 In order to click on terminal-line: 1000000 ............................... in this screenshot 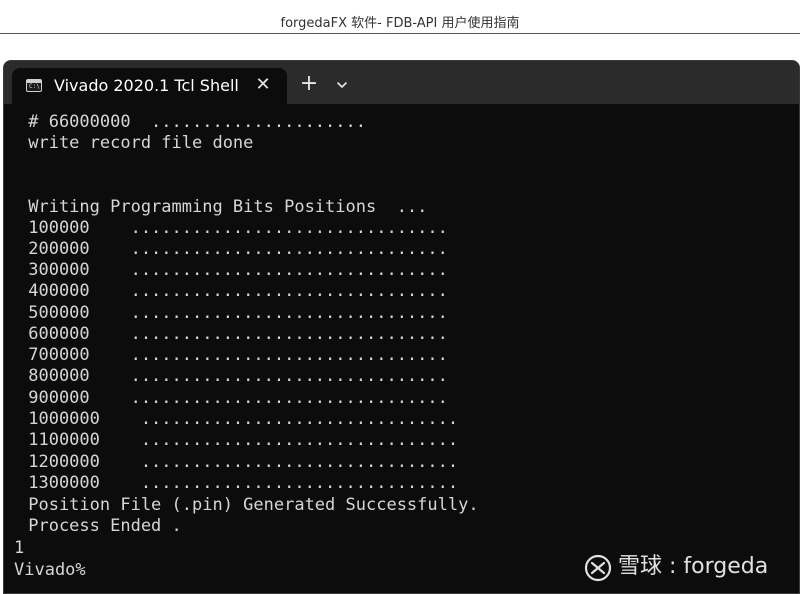, I will do `click(238, 419)`.